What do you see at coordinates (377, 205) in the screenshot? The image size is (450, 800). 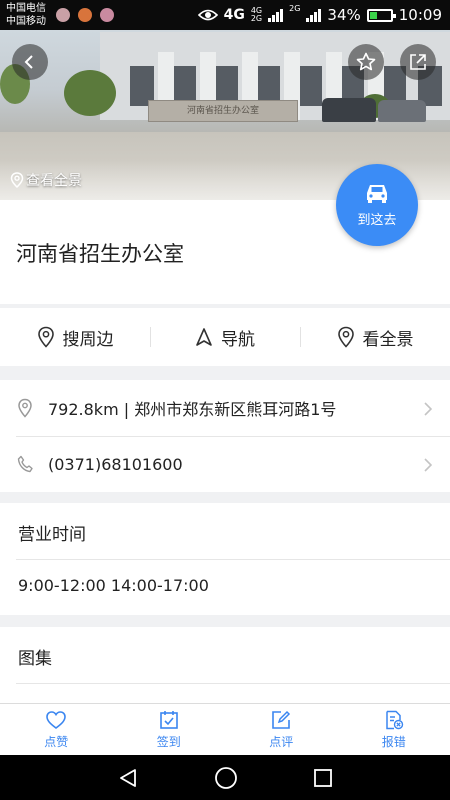 I see `go-here-button: 到这去` at bounding box center [377, 205].